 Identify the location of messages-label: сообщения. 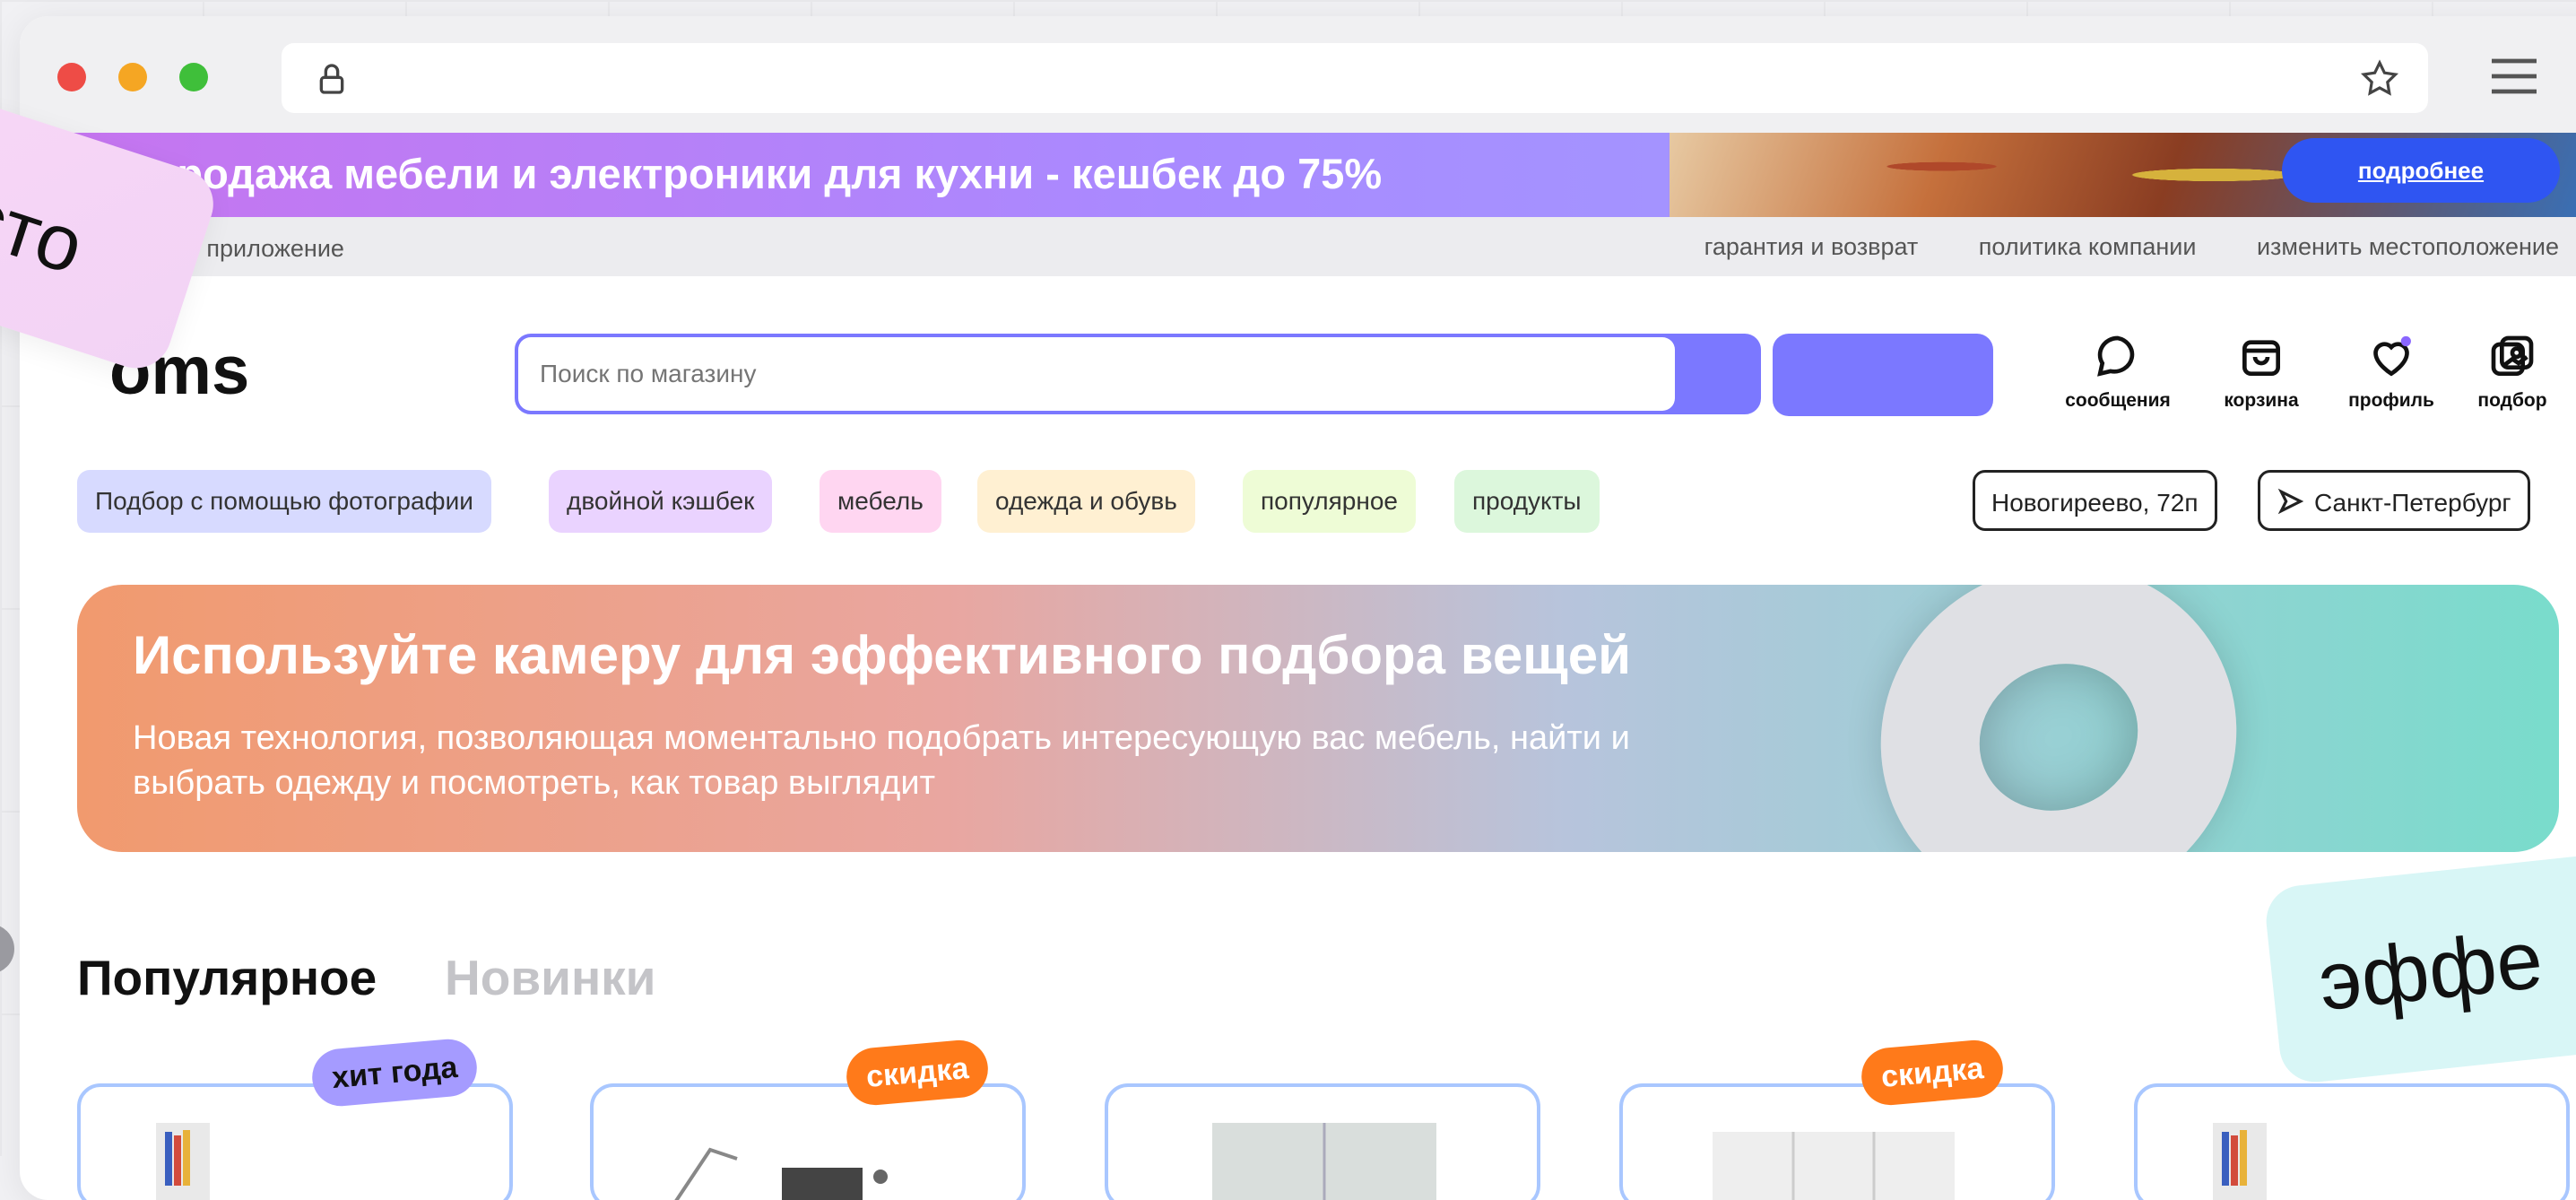
(2118, 400).